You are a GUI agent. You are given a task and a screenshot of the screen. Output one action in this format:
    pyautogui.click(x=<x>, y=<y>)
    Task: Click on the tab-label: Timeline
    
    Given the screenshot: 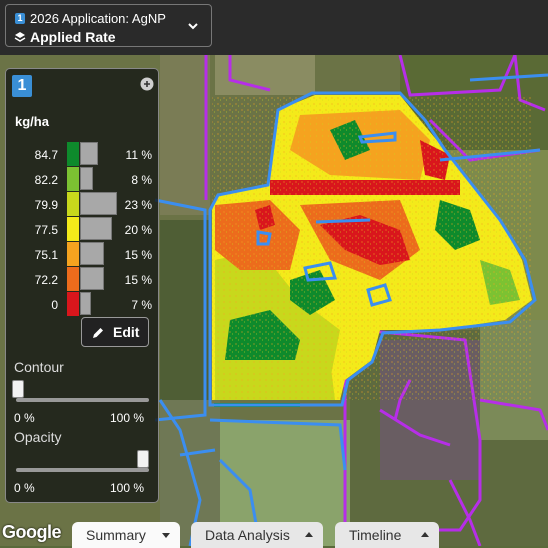 What is the action you would take?
    pyautogui.click(x=375, y=535)
    